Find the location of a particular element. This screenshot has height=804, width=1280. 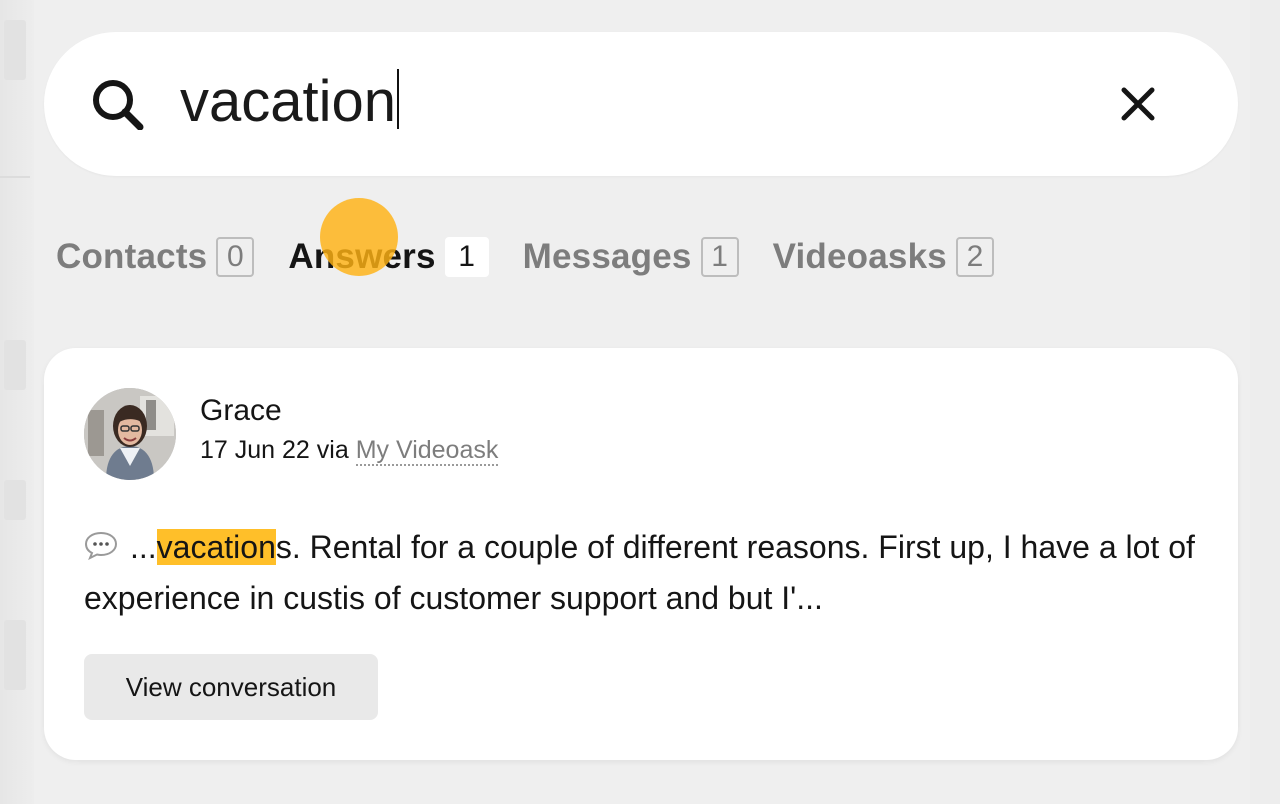

tab-label: Contacts is located at coordinates (132, 256).